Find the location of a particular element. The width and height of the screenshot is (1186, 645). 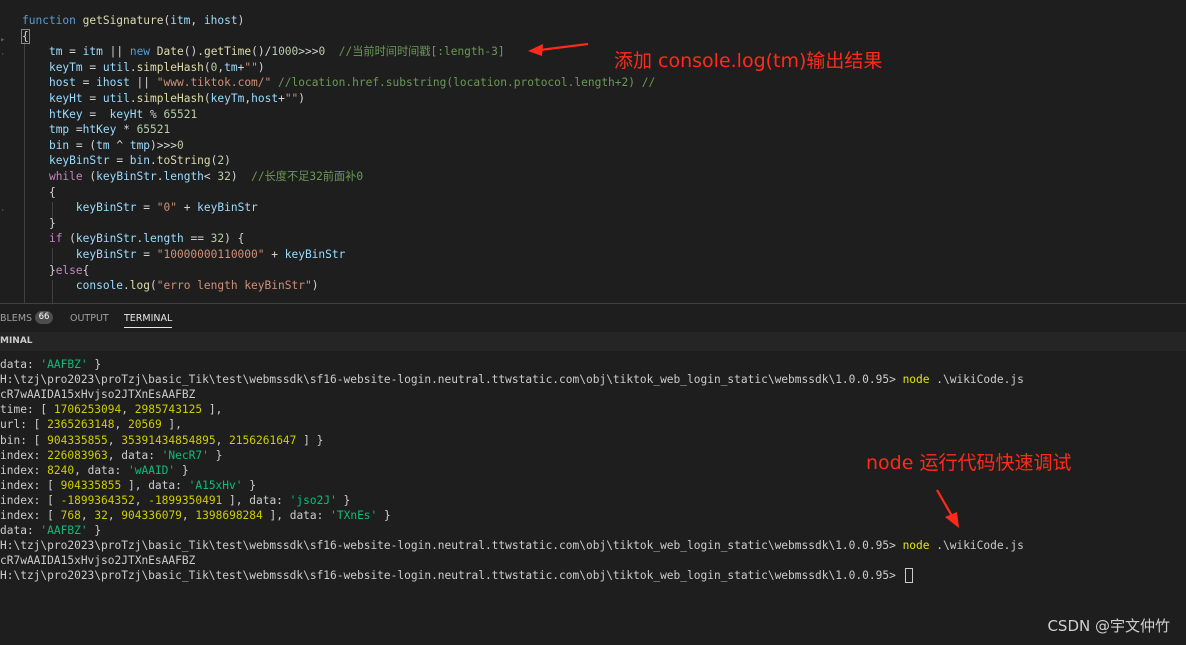

code-token: "" is located at coordinates (291, 98).